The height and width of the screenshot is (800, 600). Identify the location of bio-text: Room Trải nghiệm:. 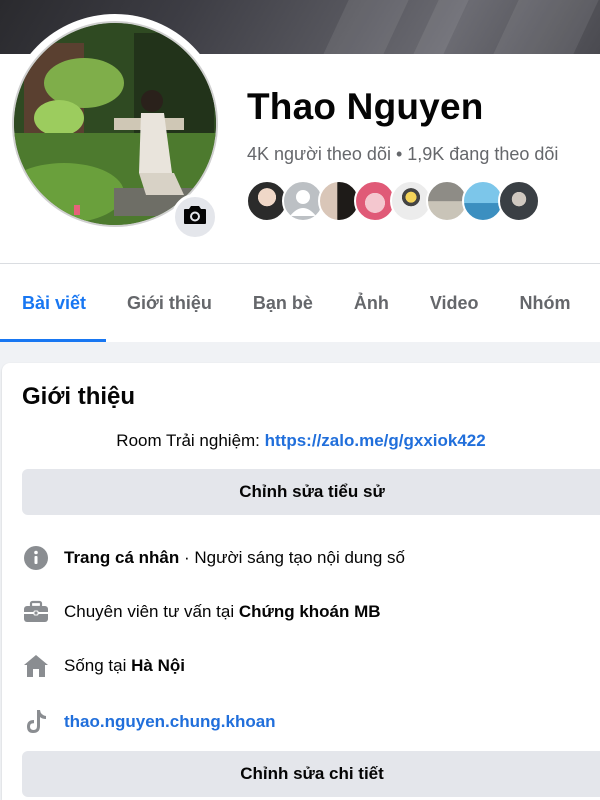
(190, 440).